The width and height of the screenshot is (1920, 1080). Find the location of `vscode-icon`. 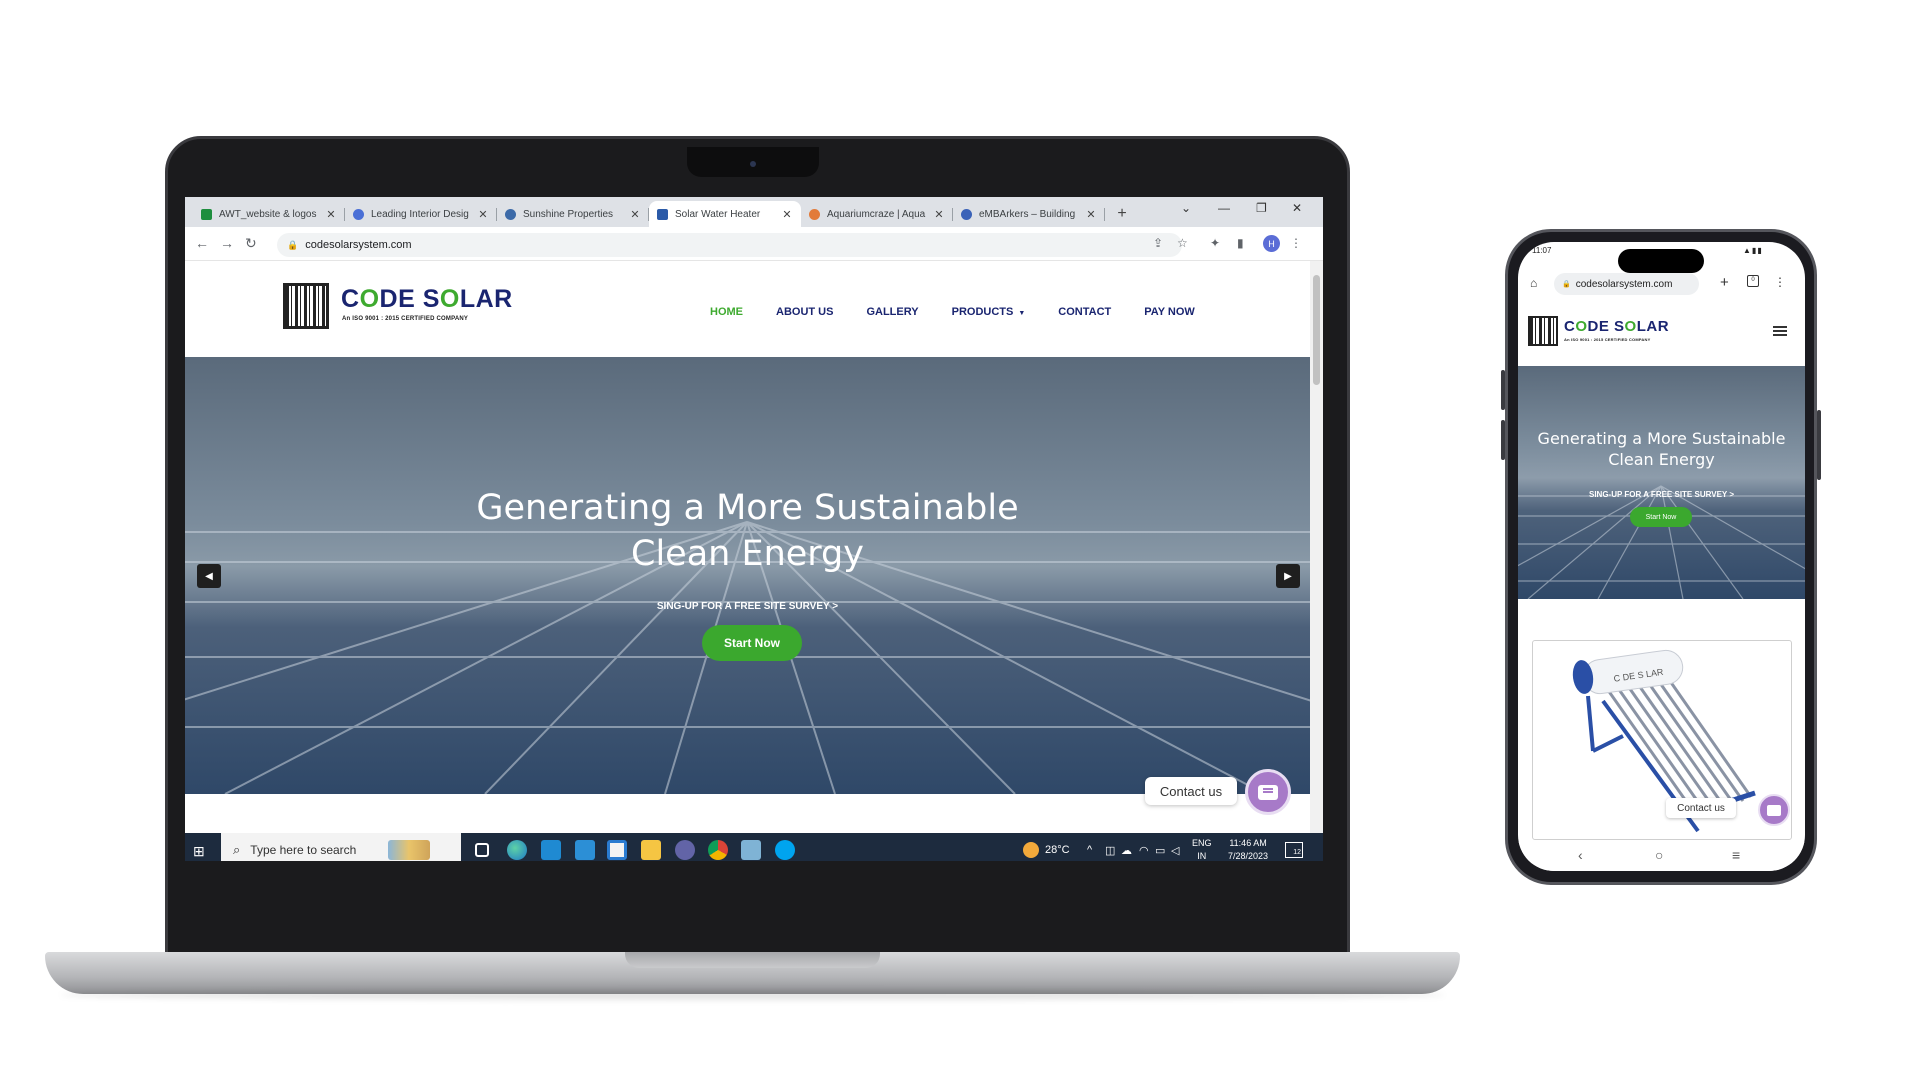

vscode-icon is located at coordinates (551, 850).